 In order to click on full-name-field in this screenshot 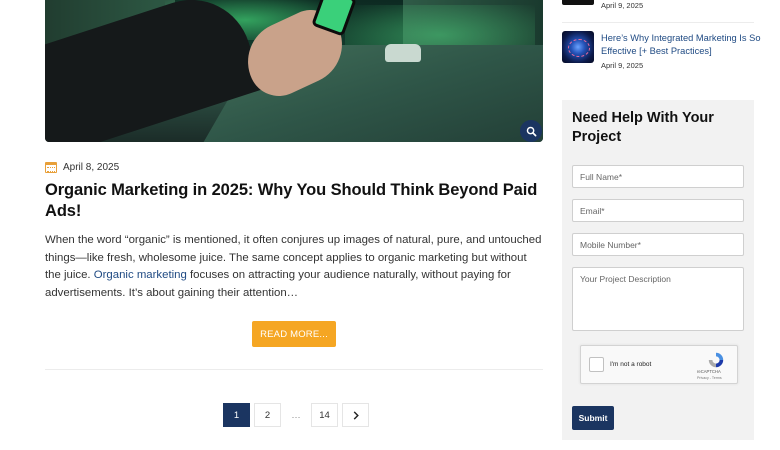, I will do `click(658, 176)`.